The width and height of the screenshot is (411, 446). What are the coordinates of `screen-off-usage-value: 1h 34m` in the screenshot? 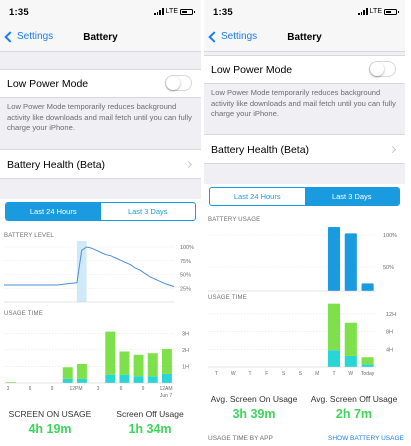 It's located at (150, 429).